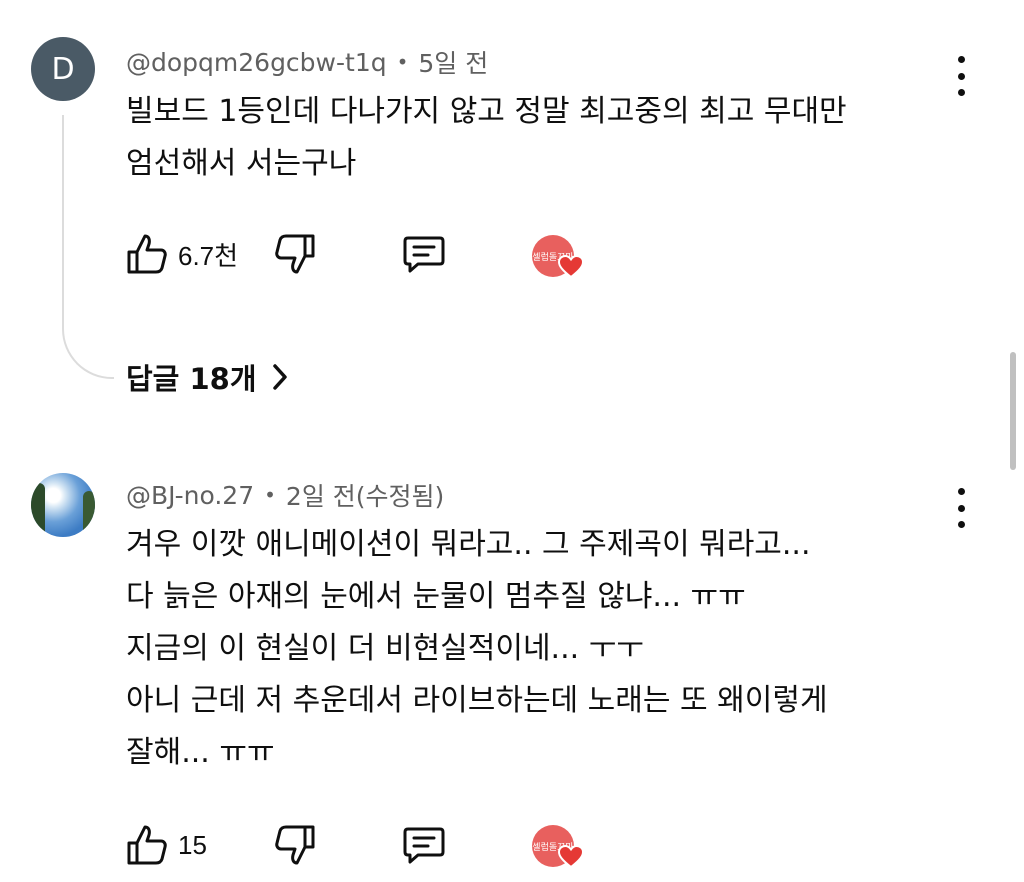 This screenshot has width=1024, height=882. I want to click on avatar-letter: D, so click(63, 69).